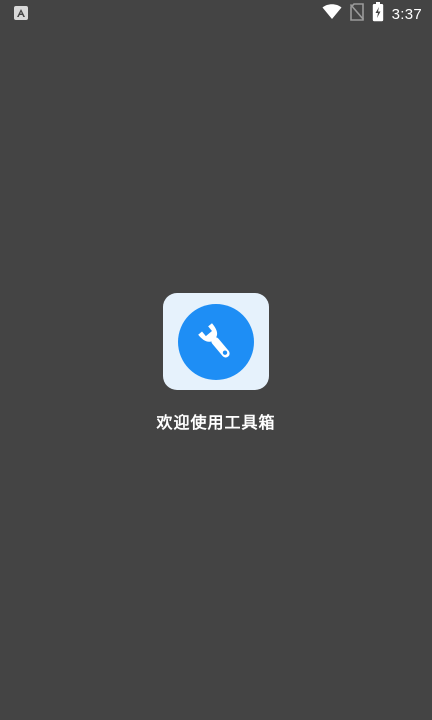 This screenshot has height=720, width=432. Describe the element at coordinates (406, 14) in the screenshot. I see `status-time: 3:37` at that location.